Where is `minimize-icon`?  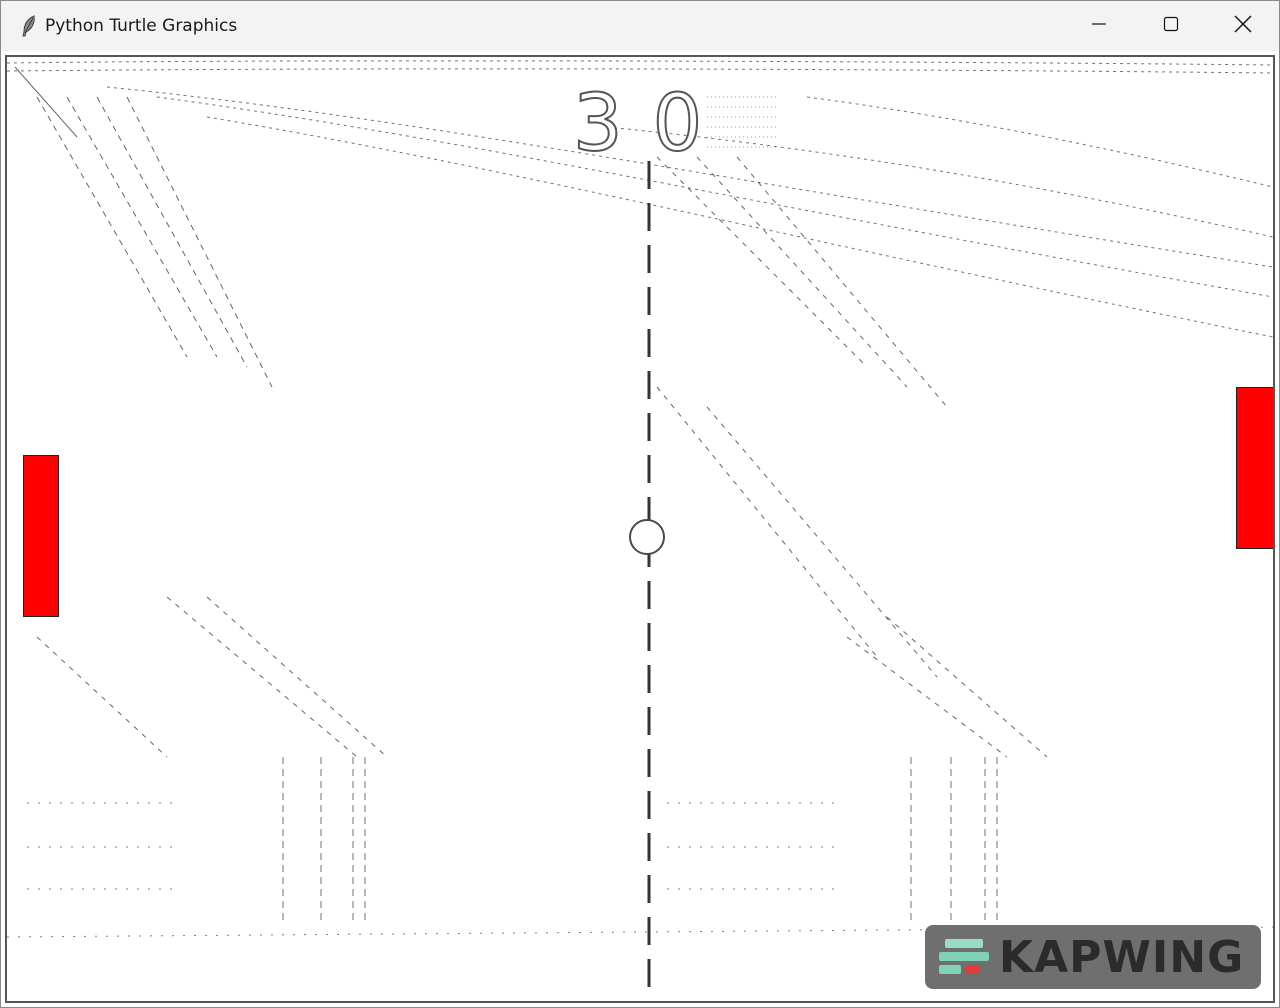 minimize-icon is located at coordinates (1099, 26).